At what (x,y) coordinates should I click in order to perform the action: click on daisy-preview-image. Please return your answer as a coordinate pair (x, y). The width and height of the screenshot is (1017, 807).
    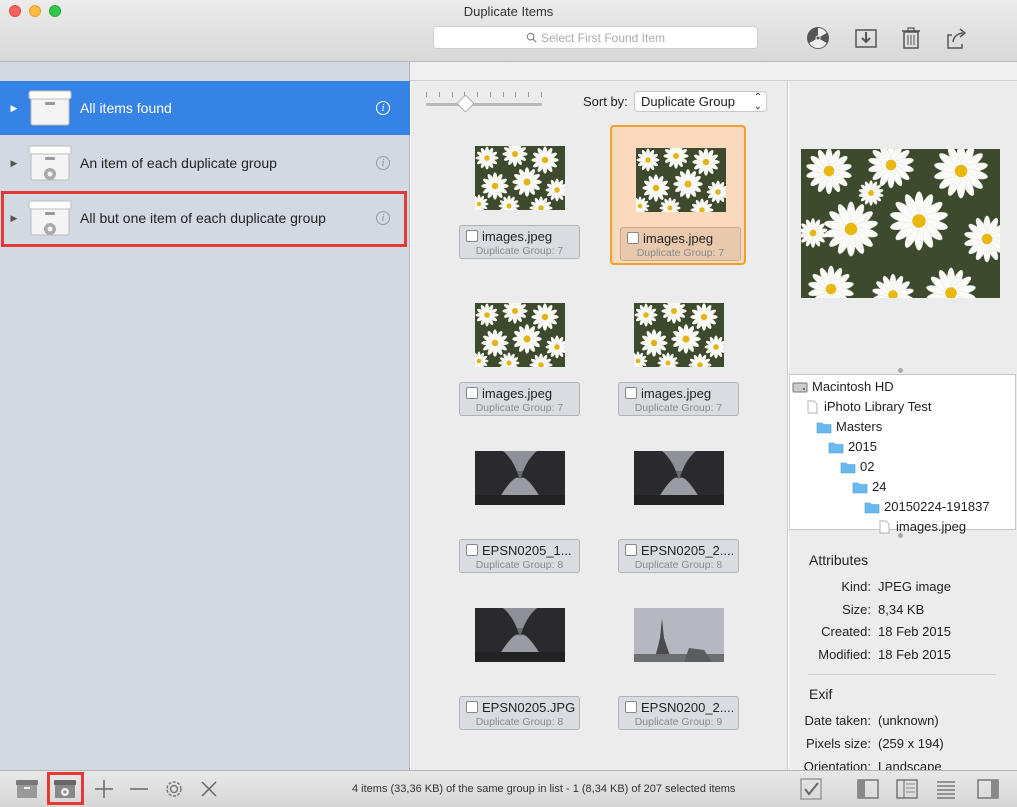
    Looking at the image, I should click on (900, 223).